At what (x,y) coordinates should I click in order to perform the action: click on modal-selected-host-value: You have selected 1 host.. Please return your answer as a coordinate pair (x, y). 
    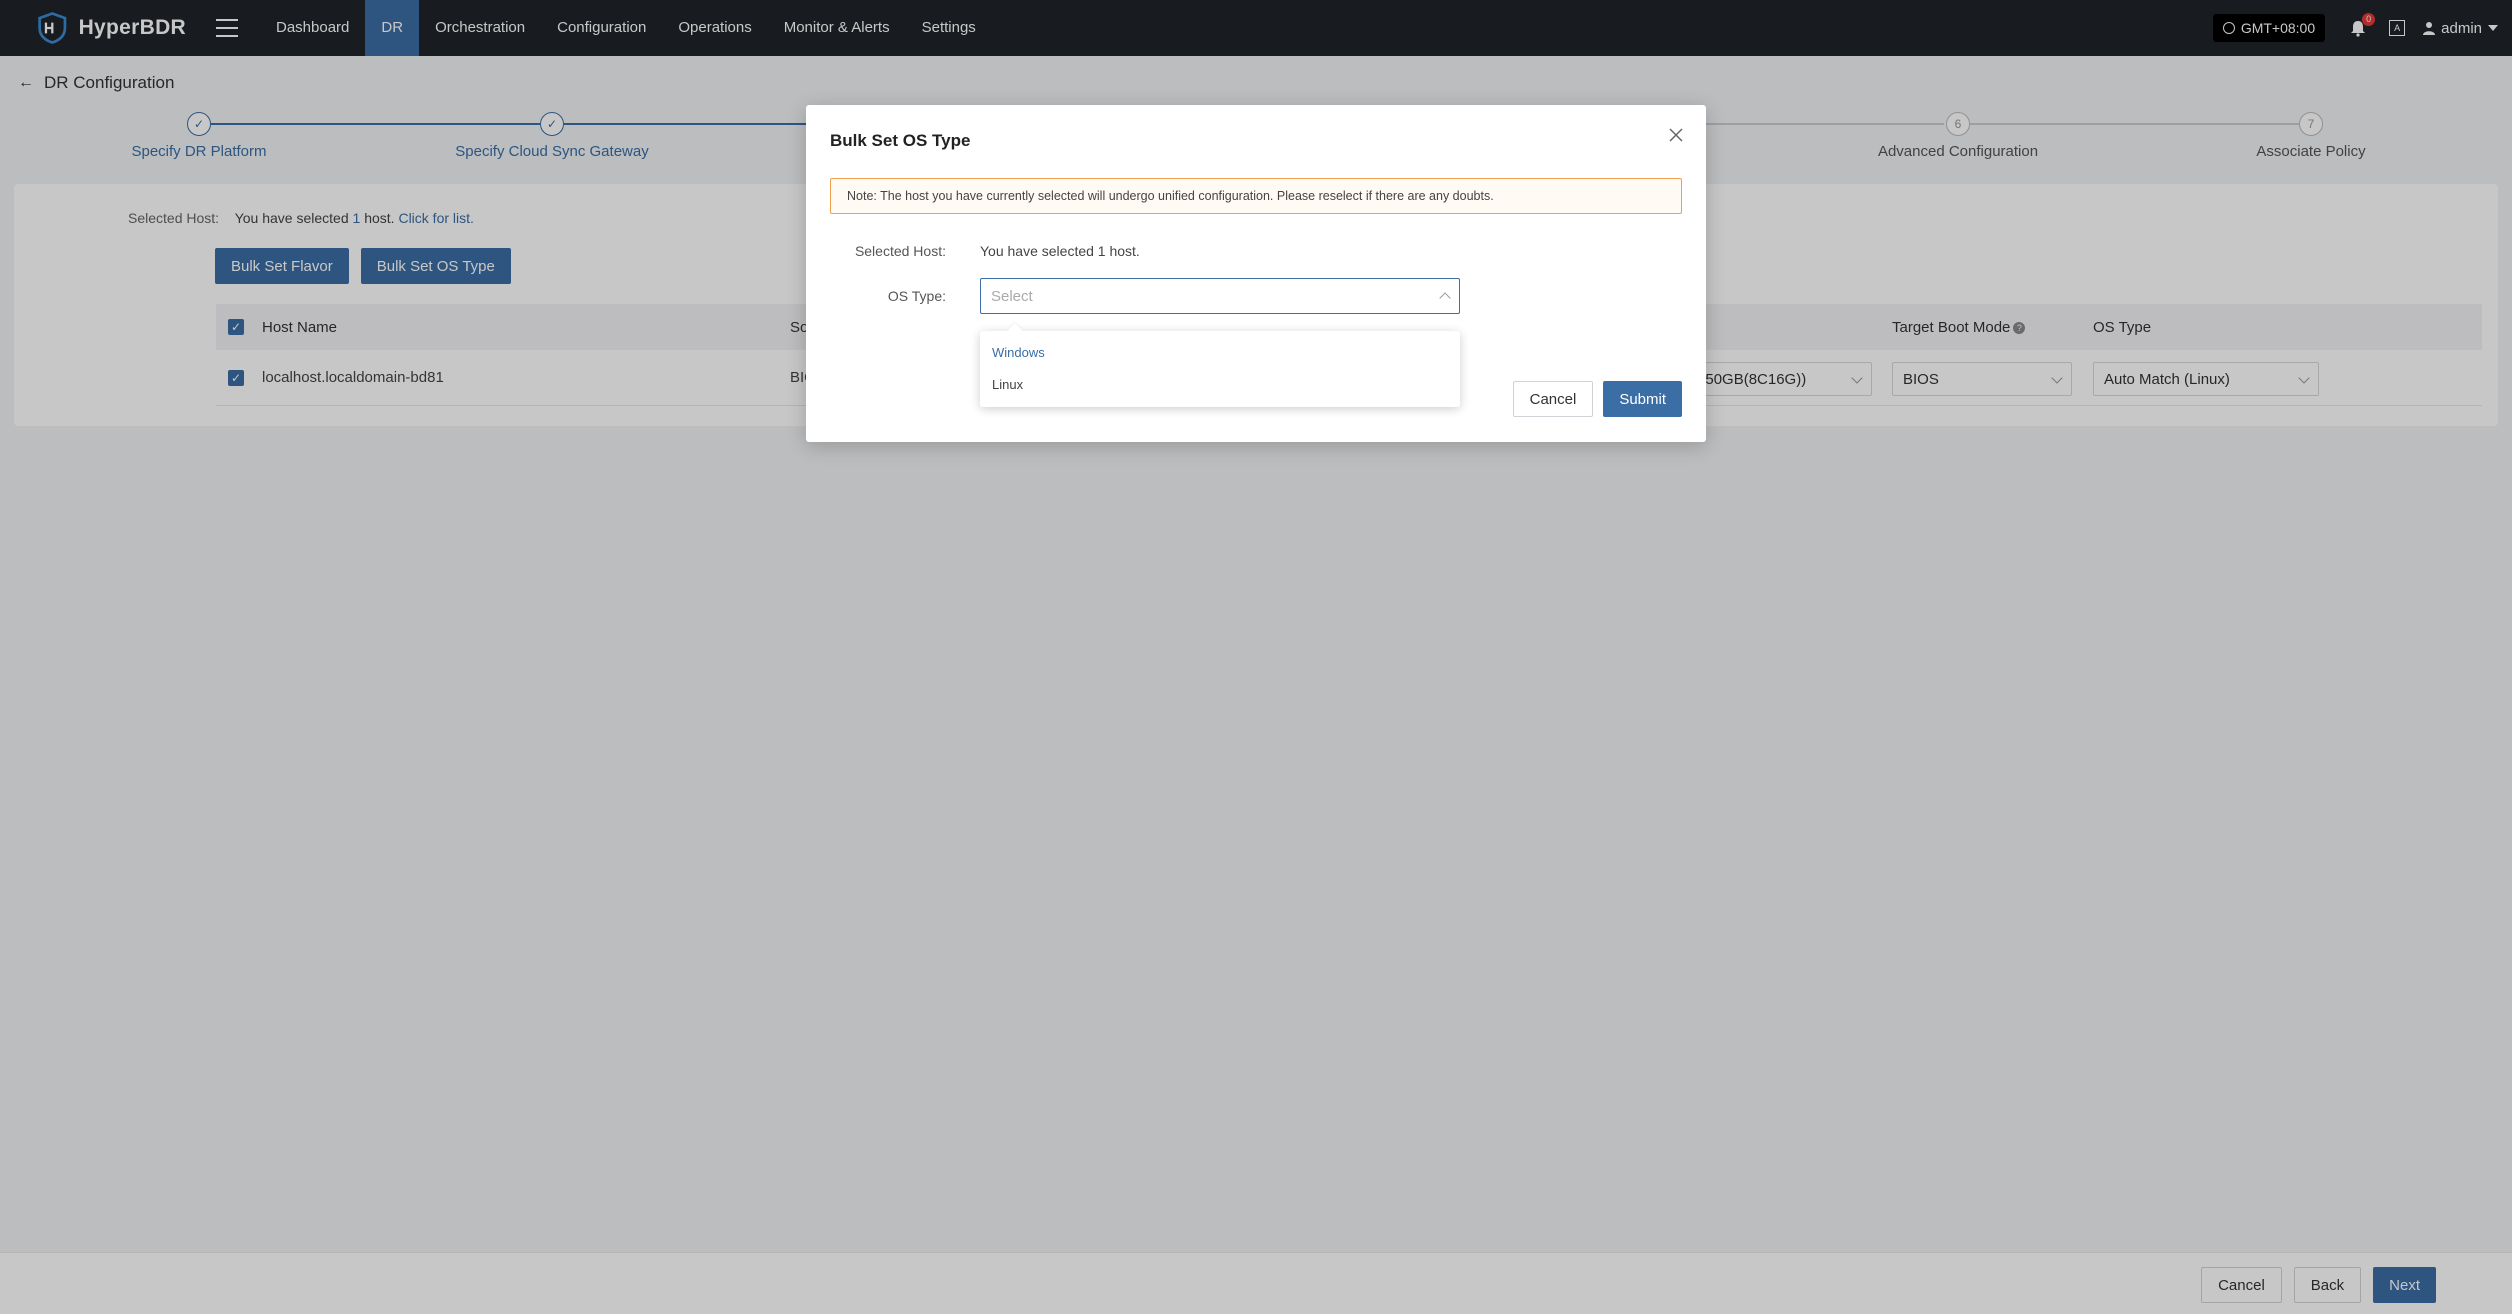
    Looking at the image, I should click on (1060, 251).